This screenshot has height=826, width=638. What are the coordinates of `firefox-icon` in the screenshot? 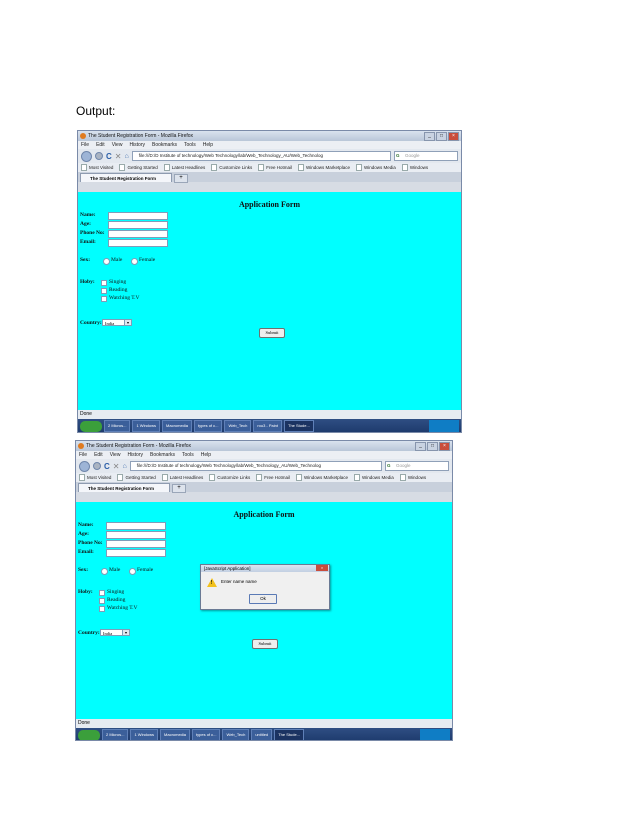 It's located at (81, 446).